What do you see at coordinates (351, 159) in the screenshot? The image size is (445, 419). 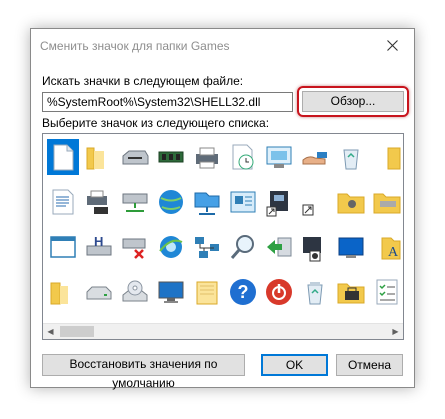 I see `recycle-bin-icon` at bounding box center [351, 159].